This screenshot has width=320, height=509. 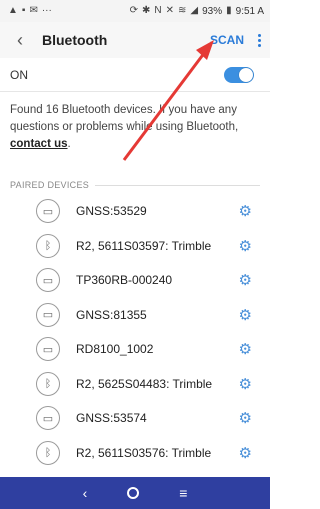 I want to click on list-item: ▭ GNSS:53529 ⚙, so click(x=135, y=211).